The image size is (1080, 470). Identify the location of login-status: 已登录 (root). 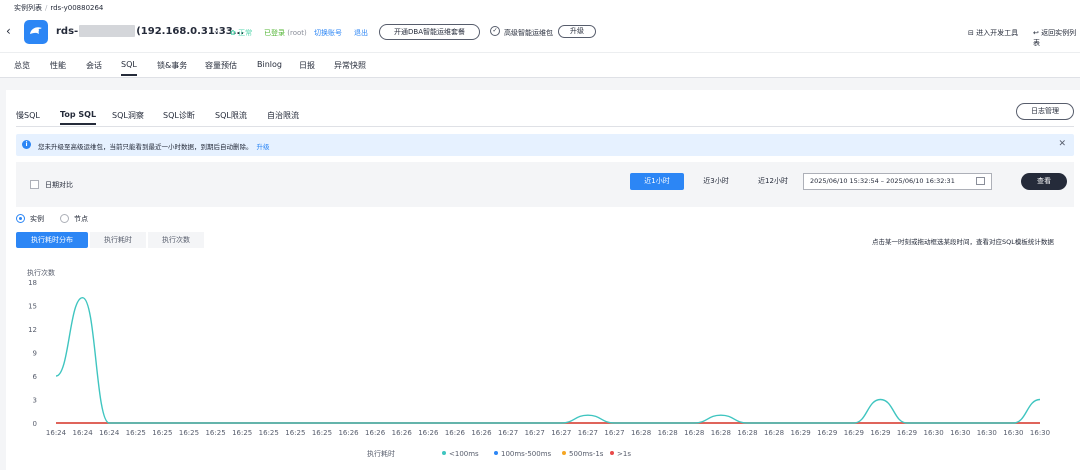
(285, 33).